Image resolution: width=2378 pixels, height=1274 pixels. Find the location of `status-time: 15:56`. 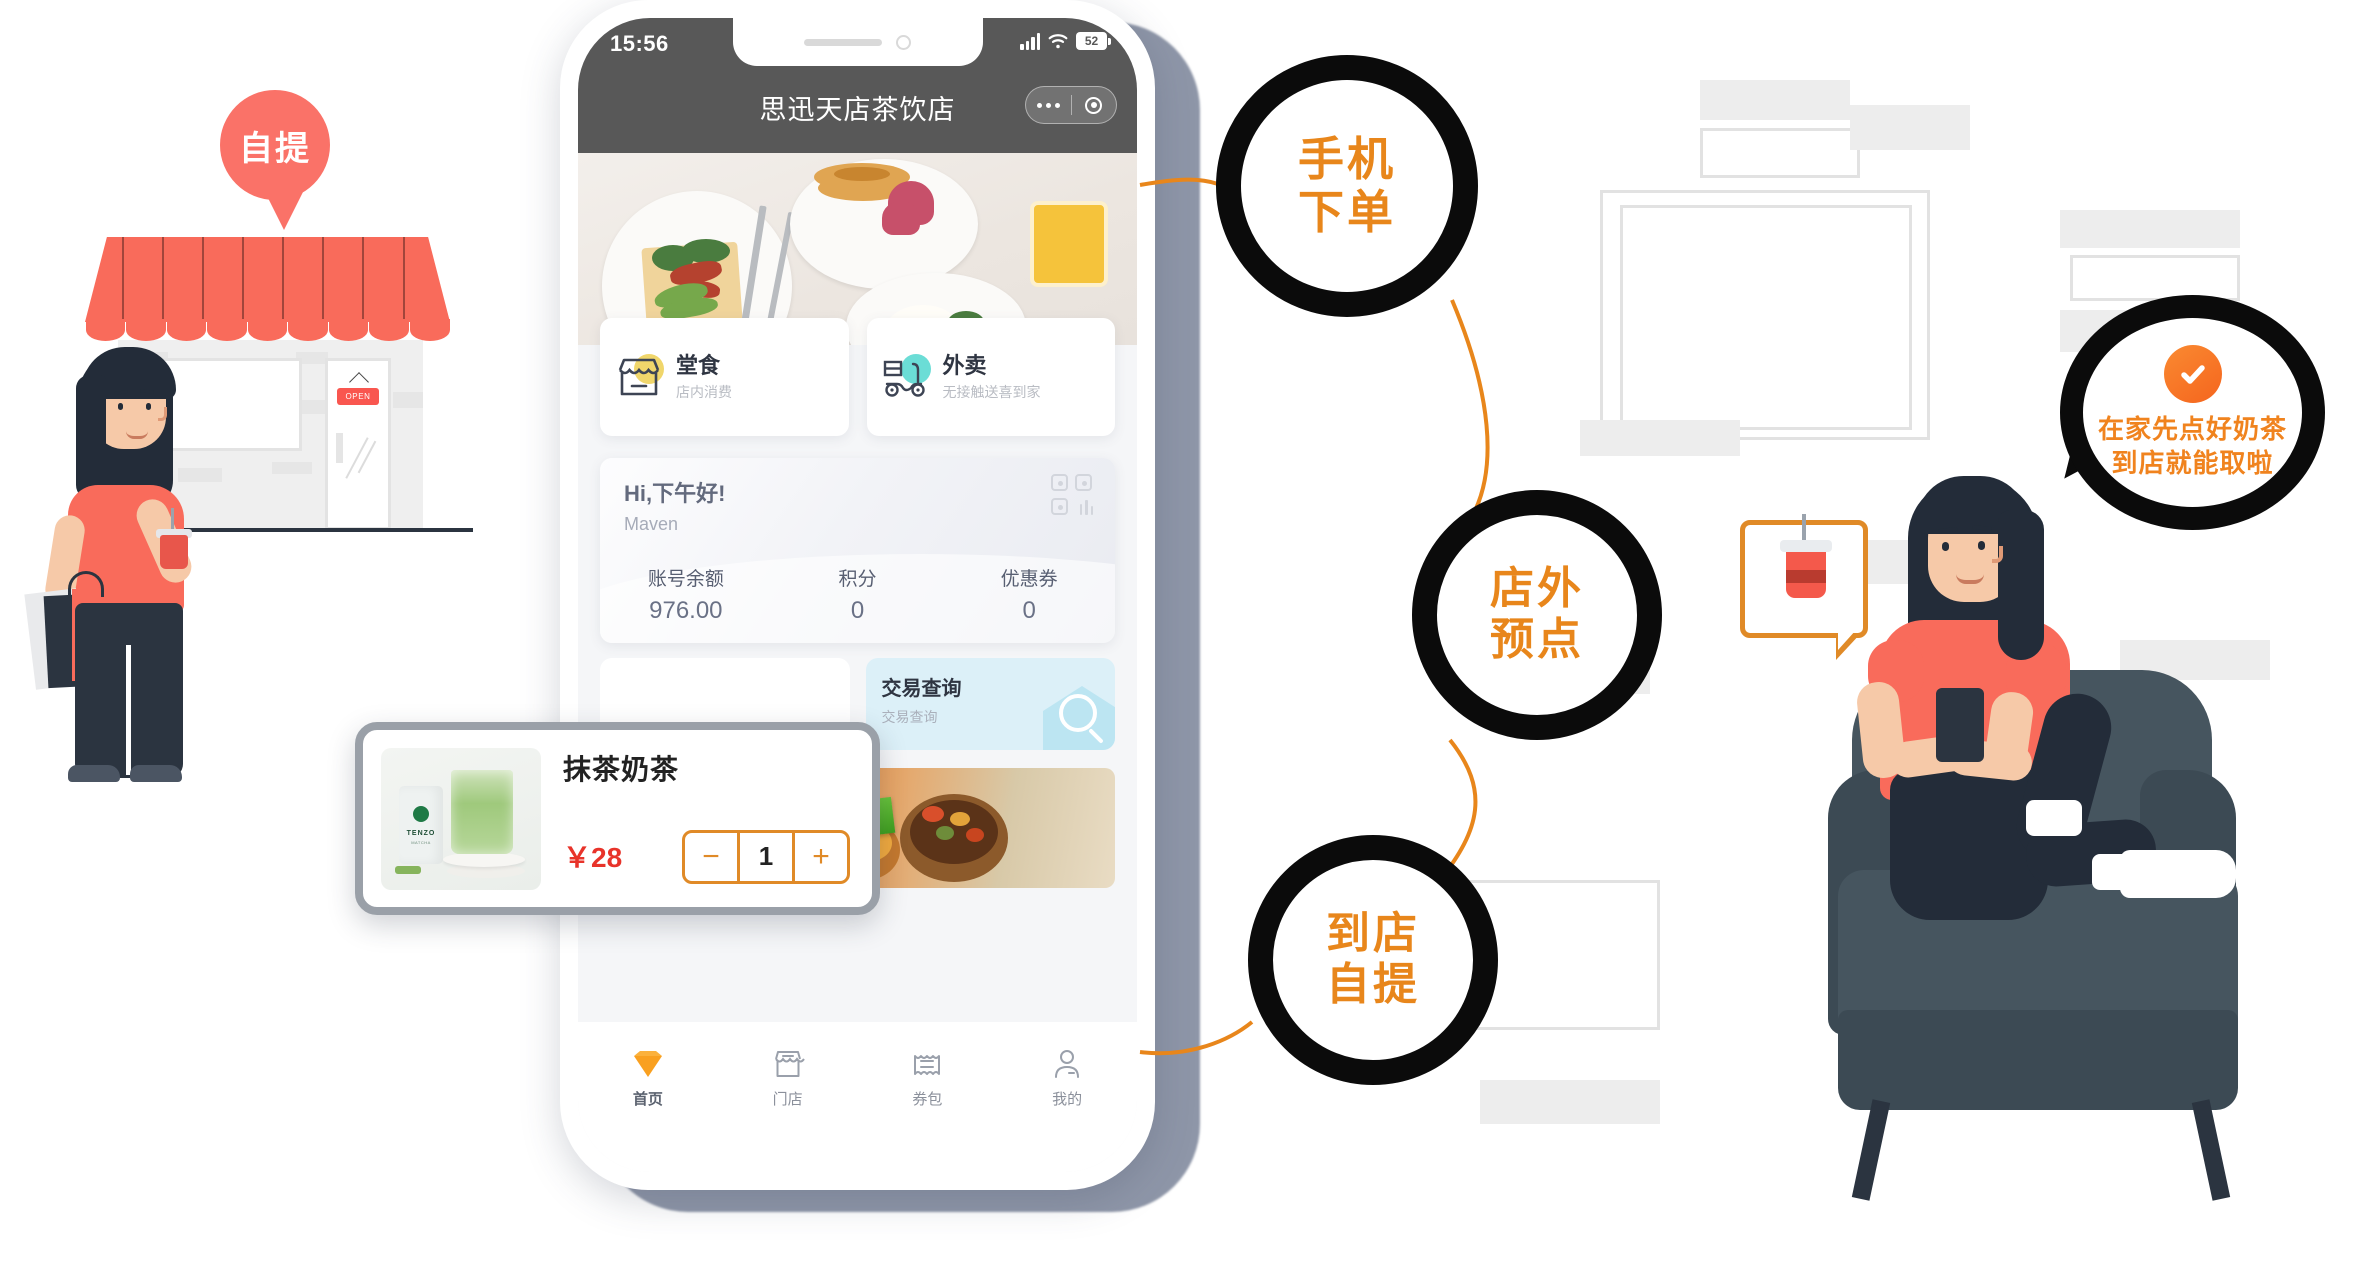

status-time: 15:56 is located at coordinates (639, 43).